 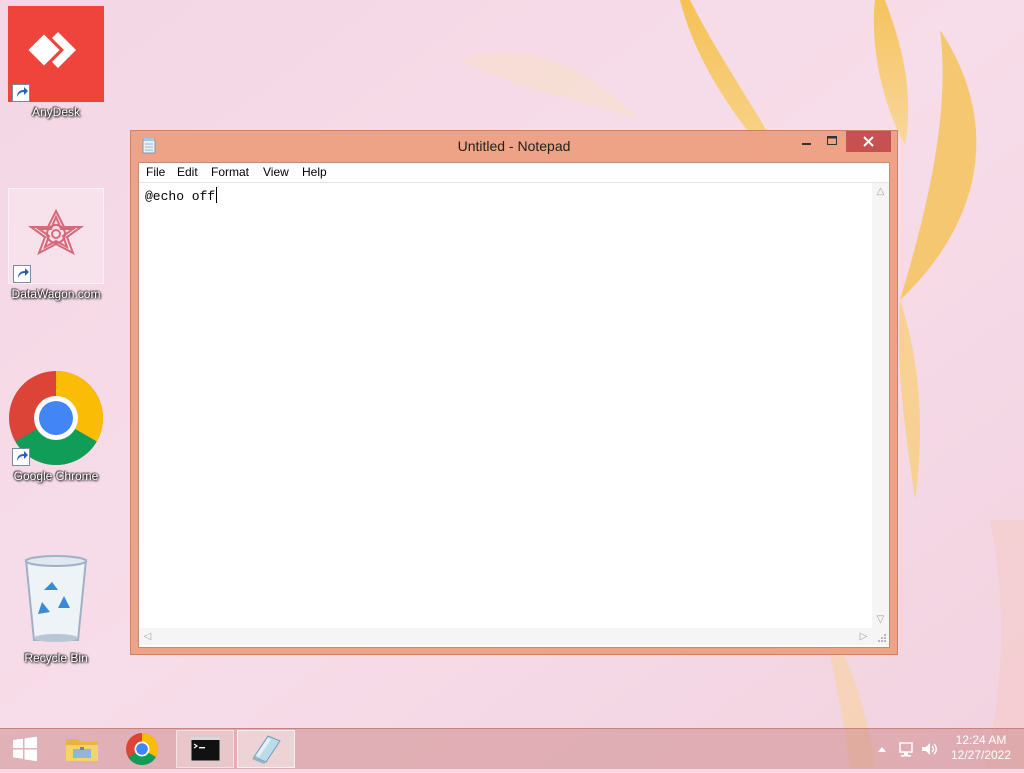 I want to click on minimize-icon, so click(x=806, y=144).